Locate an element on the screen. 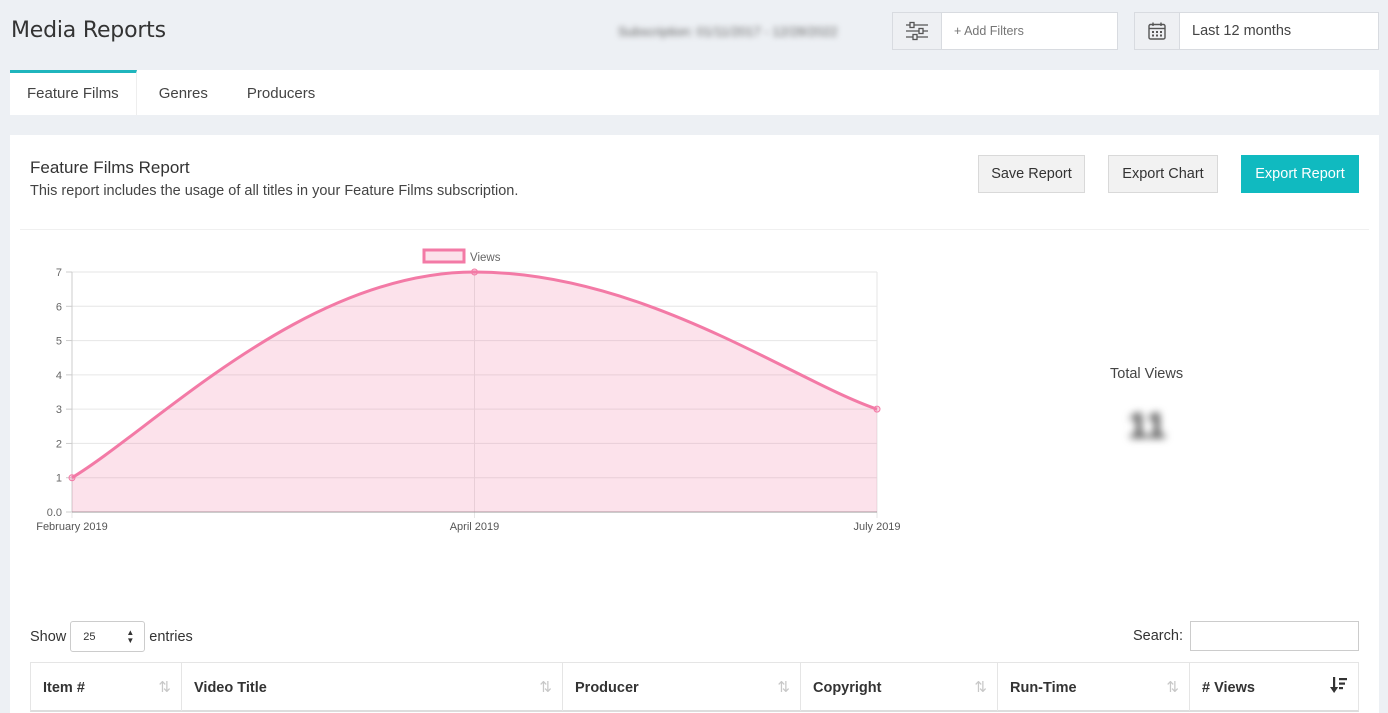  search-label: Search: is located at coordinates (1158, 636).